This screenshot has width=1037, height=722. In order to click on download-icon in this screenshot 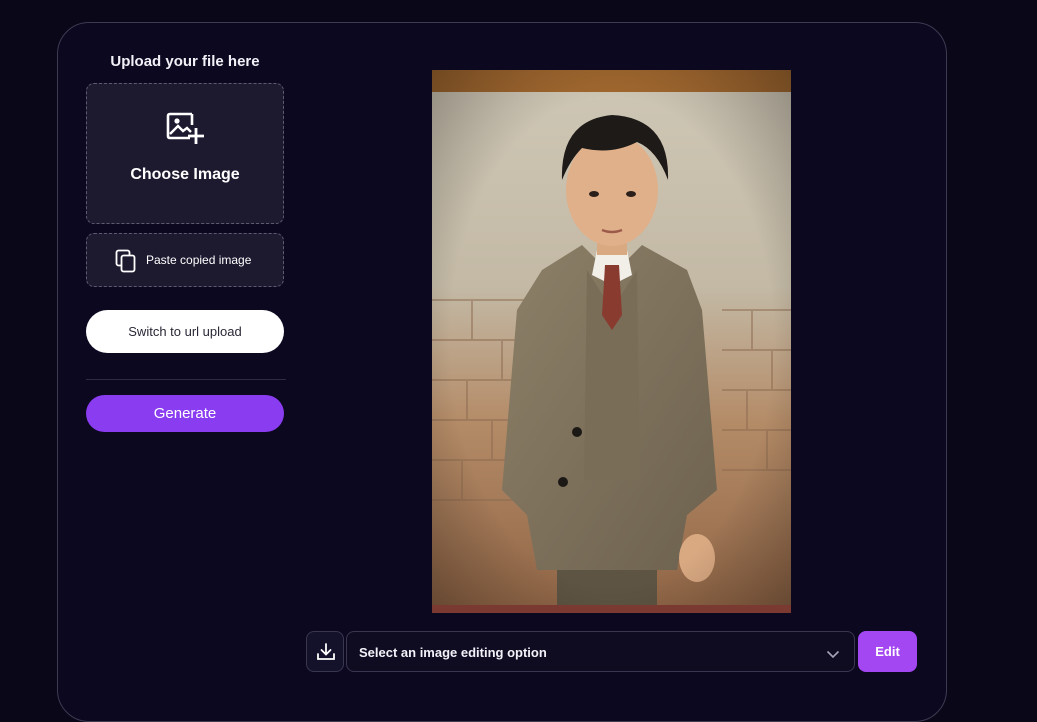, I will do `click(326, 651)`.